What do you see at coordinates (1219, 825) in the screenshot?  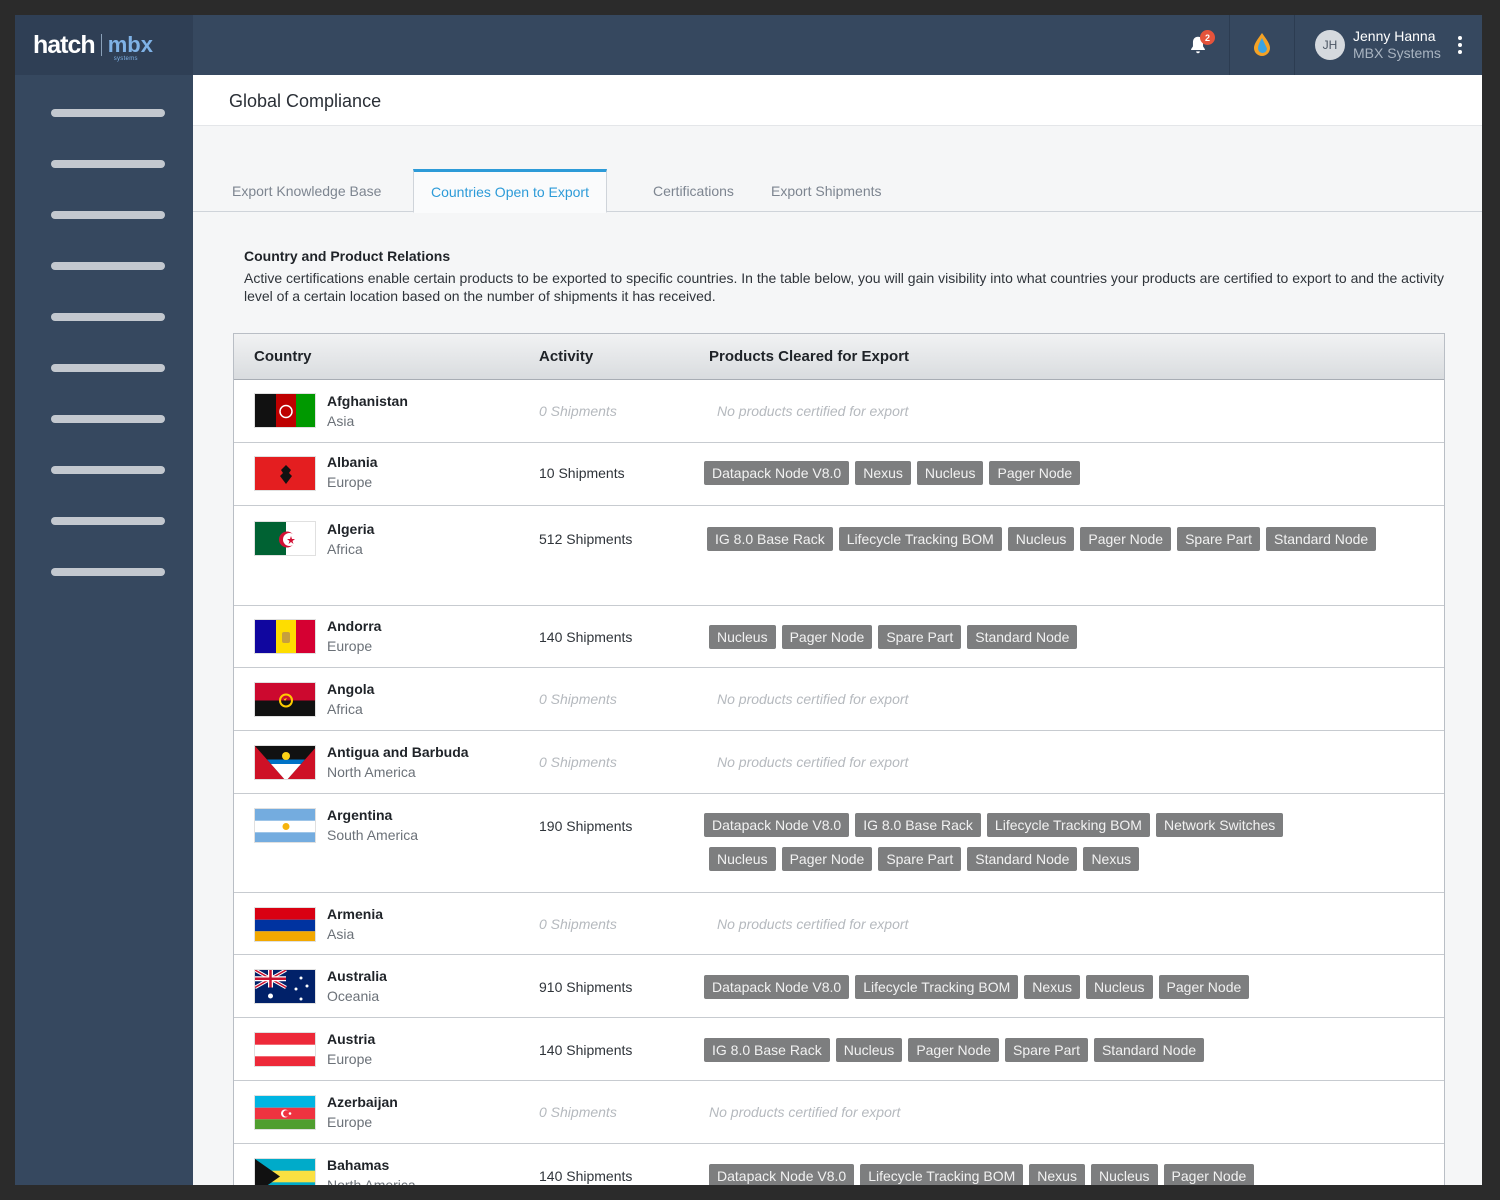 I see `product-tag: Network Switches` at bounding box center [1219, 825].